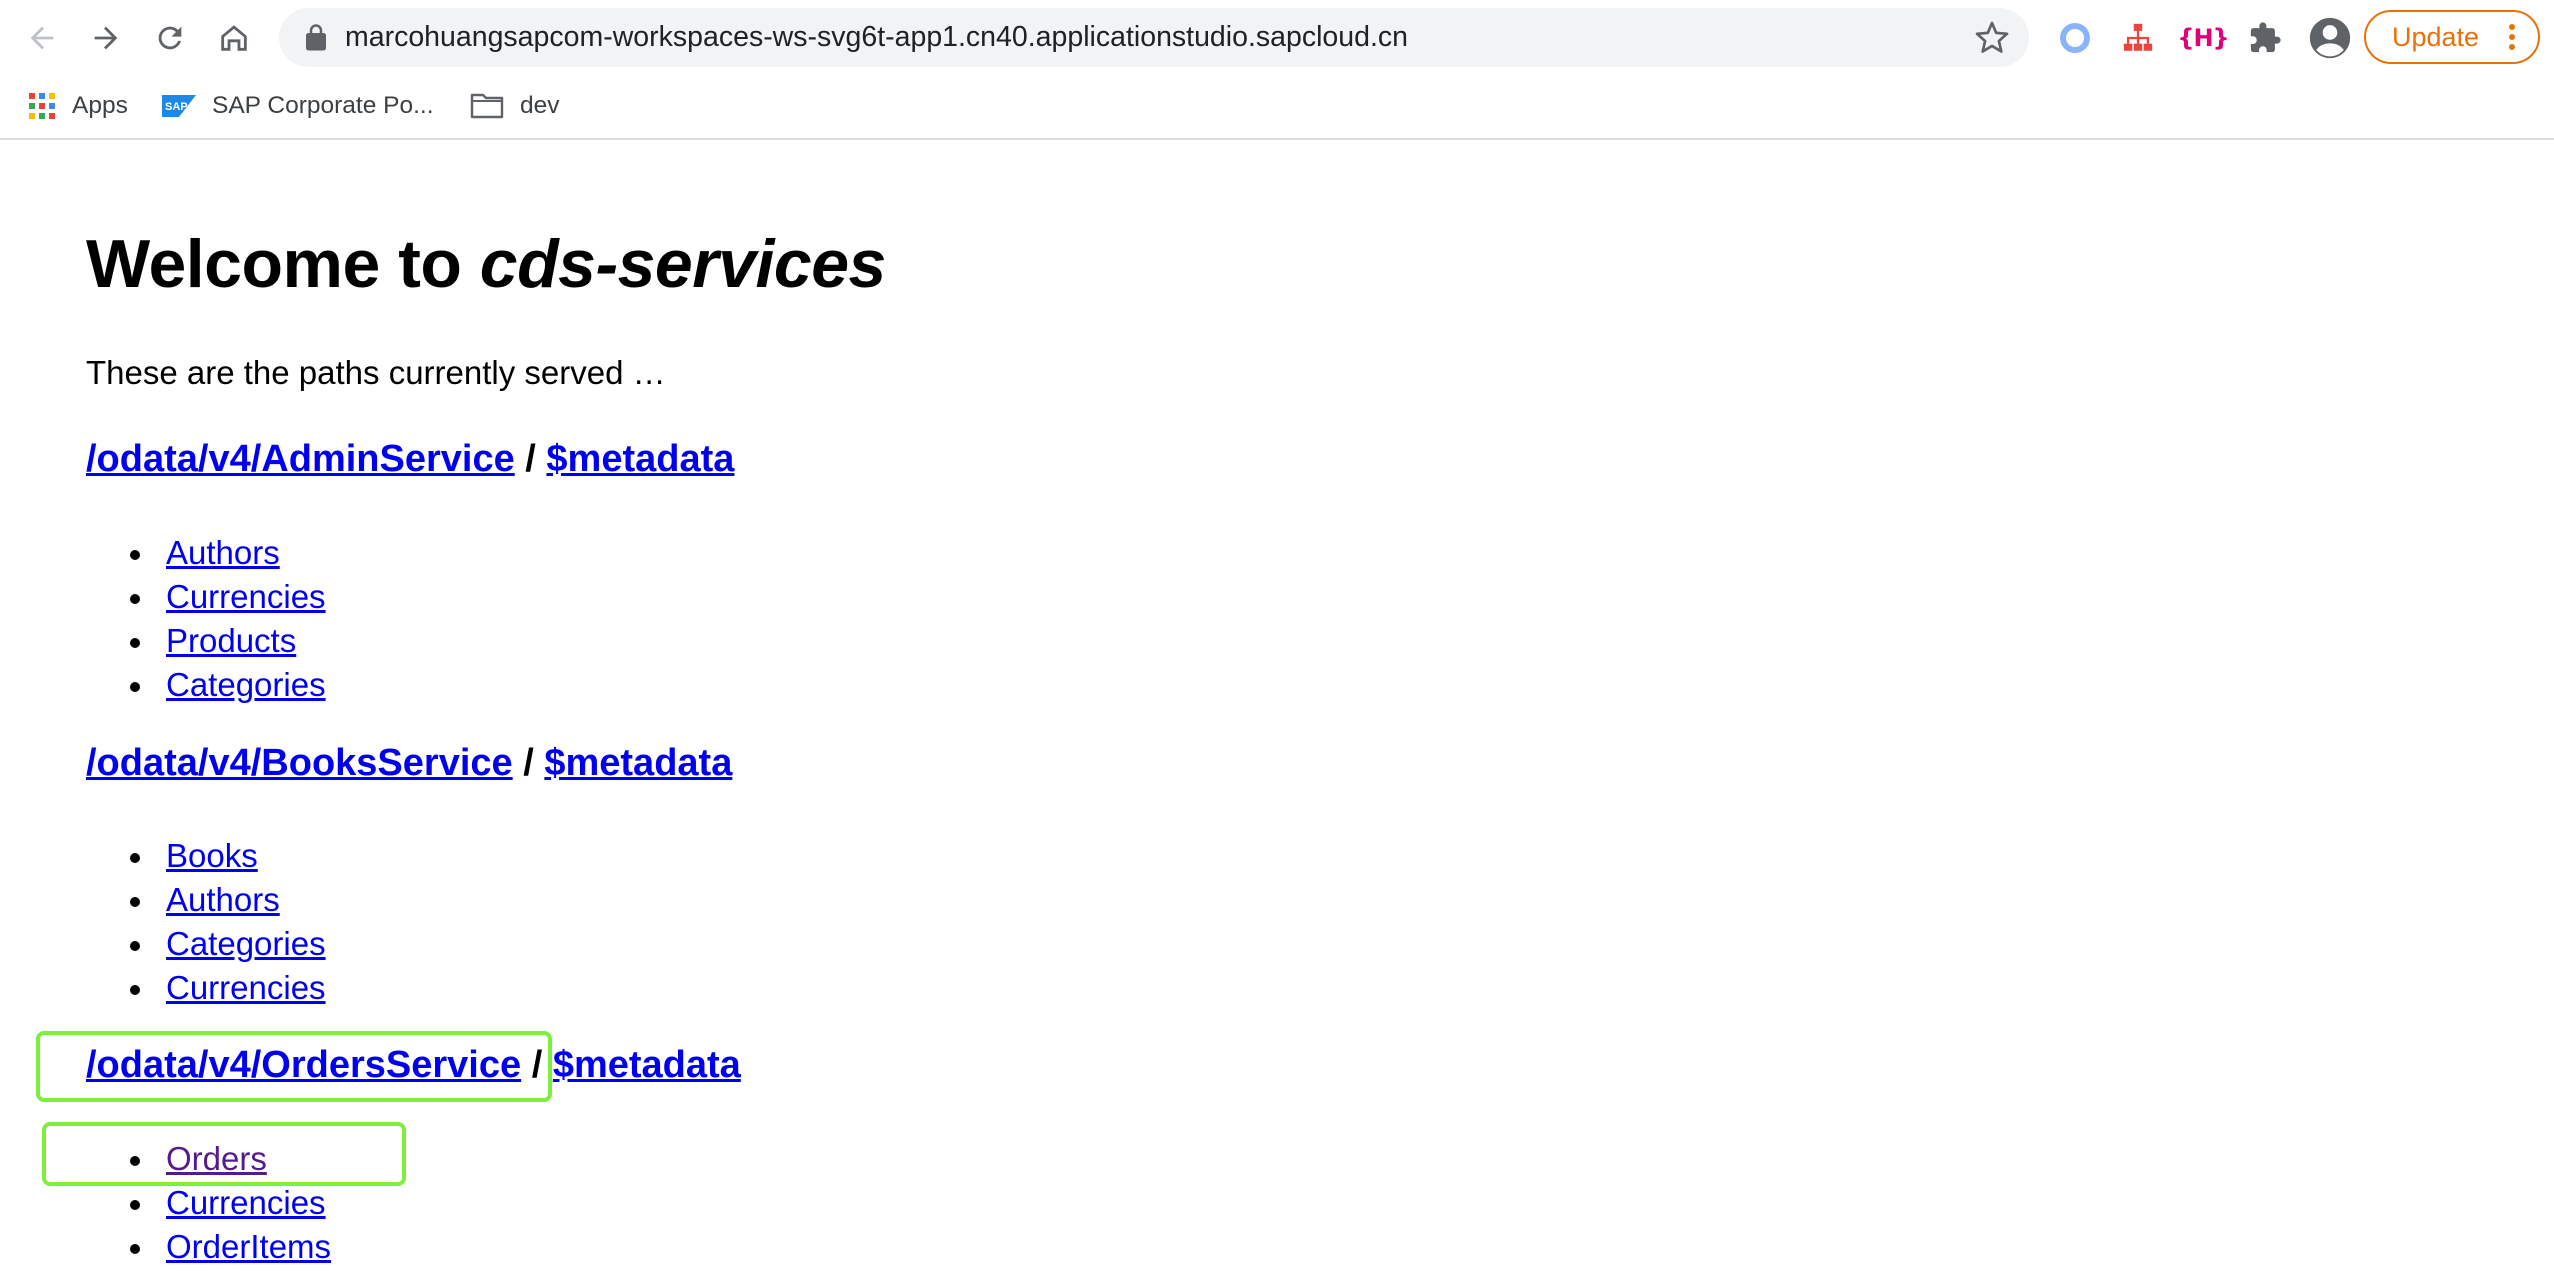  I want to click on home-icon, so click(234, 38).